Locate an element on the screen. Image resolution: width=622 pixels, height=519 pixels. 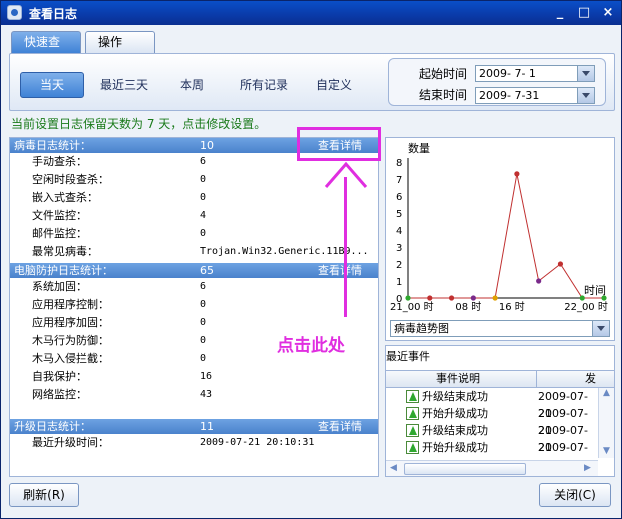
scrollbar-thumb is located at coordinates (465, 469).